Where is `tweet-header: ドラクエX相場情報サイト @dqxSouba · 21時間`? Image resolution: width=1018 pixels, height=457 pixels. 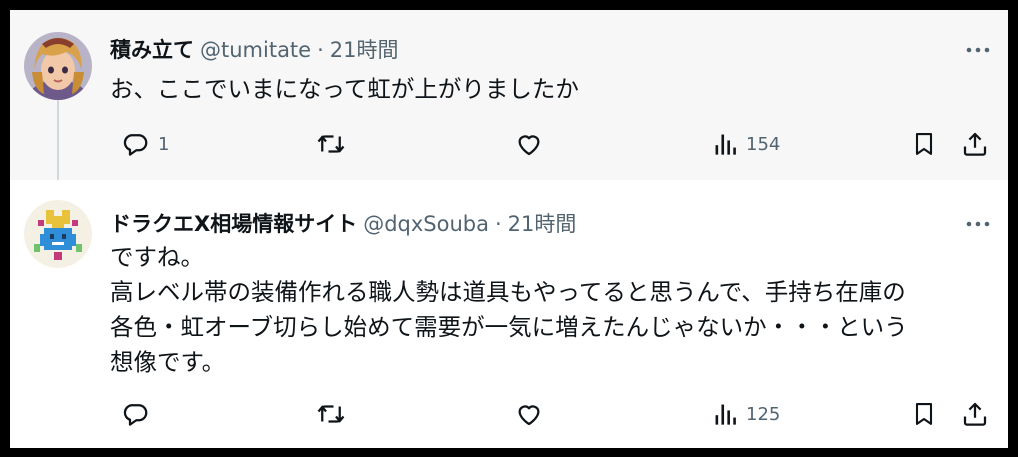 tweet-header: ドラクエX相場情報サイト @dqxSouba · 21時間 is located at coordinates (551, 224).